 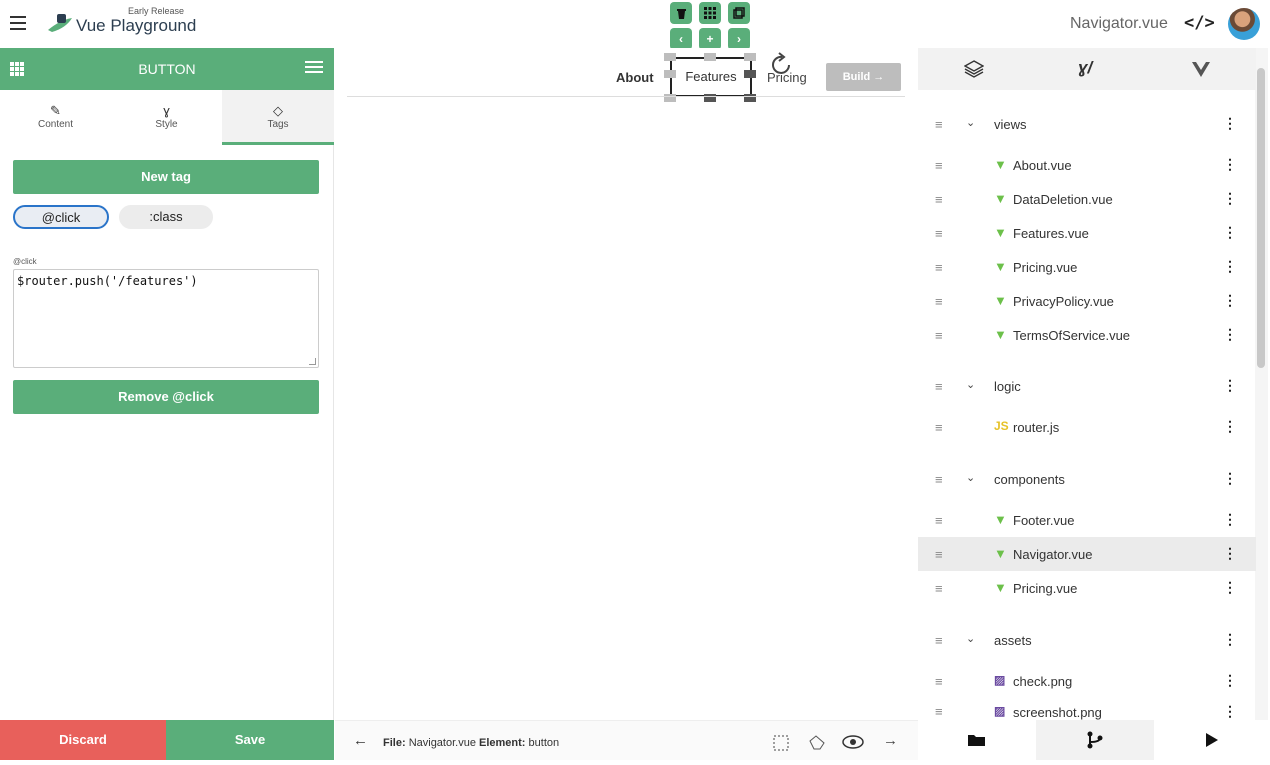 I want to click on folder-assets: ≡ ⌄ assets ⋮, so click(x=1087, y=640).